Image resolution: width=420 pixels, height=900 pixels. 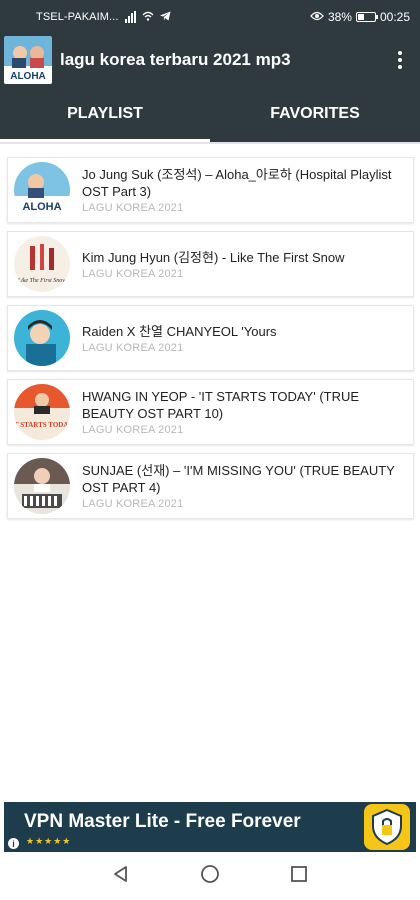 What do you see at coordinates (315, 114) in the screenshot?
I see `tab-favorites: FAVORITES` at bounding box center [315, 114].